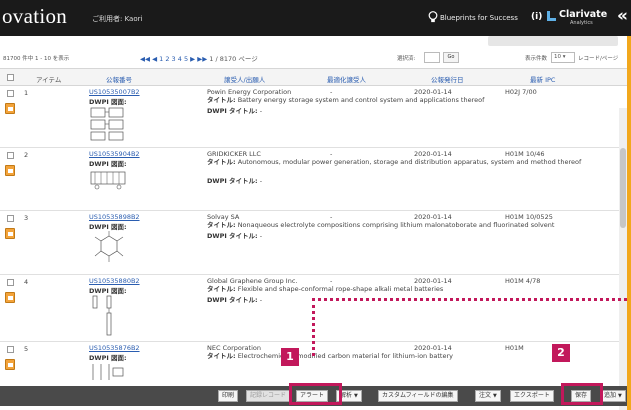  Describe the element at coordinates (114, 217) in the screenshot. I see `patent-link: US10535898B2` at that location.